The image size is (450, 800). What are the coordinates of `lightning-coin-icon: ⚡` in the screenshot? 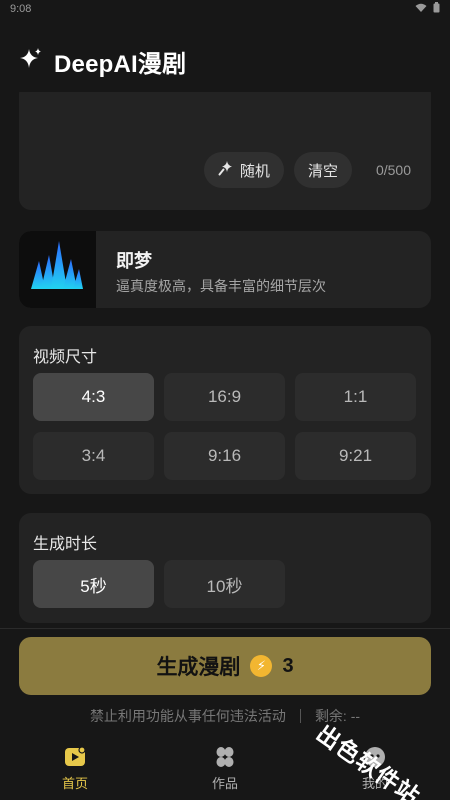 It's located at (261, 666).